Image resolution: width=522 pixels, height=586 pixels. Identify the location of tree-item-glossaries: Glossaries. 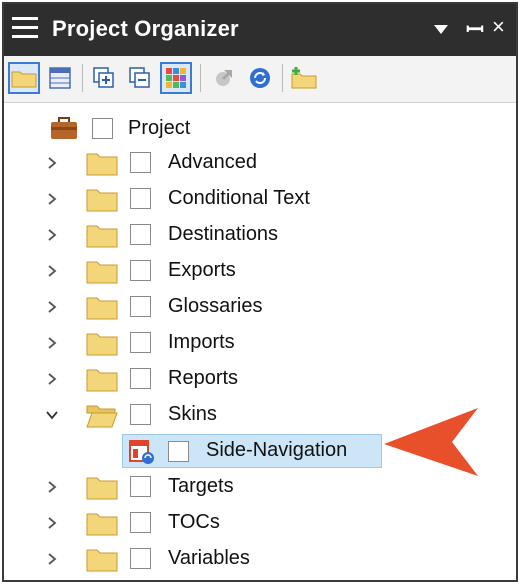
(254, 307).